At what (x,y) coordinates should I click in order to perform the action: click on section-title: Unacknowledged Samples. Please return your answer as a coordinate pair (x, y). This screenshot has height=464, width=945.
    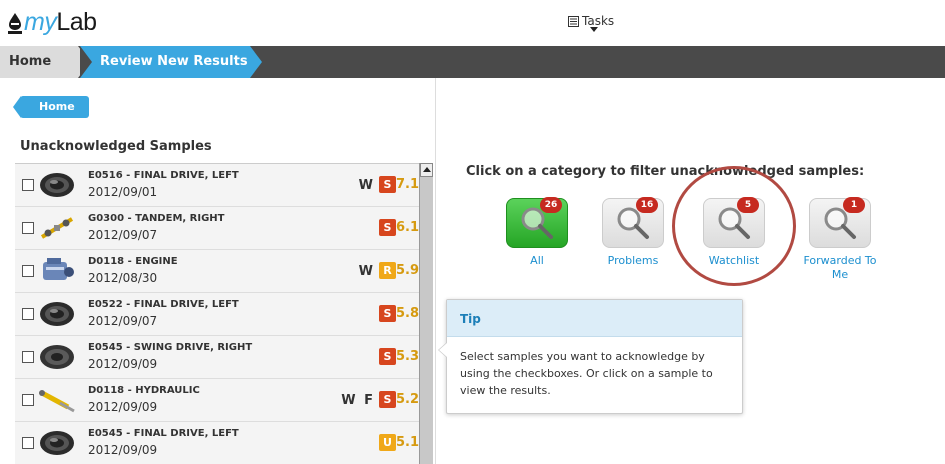
    Looking at the image, I should click on (116, 146).